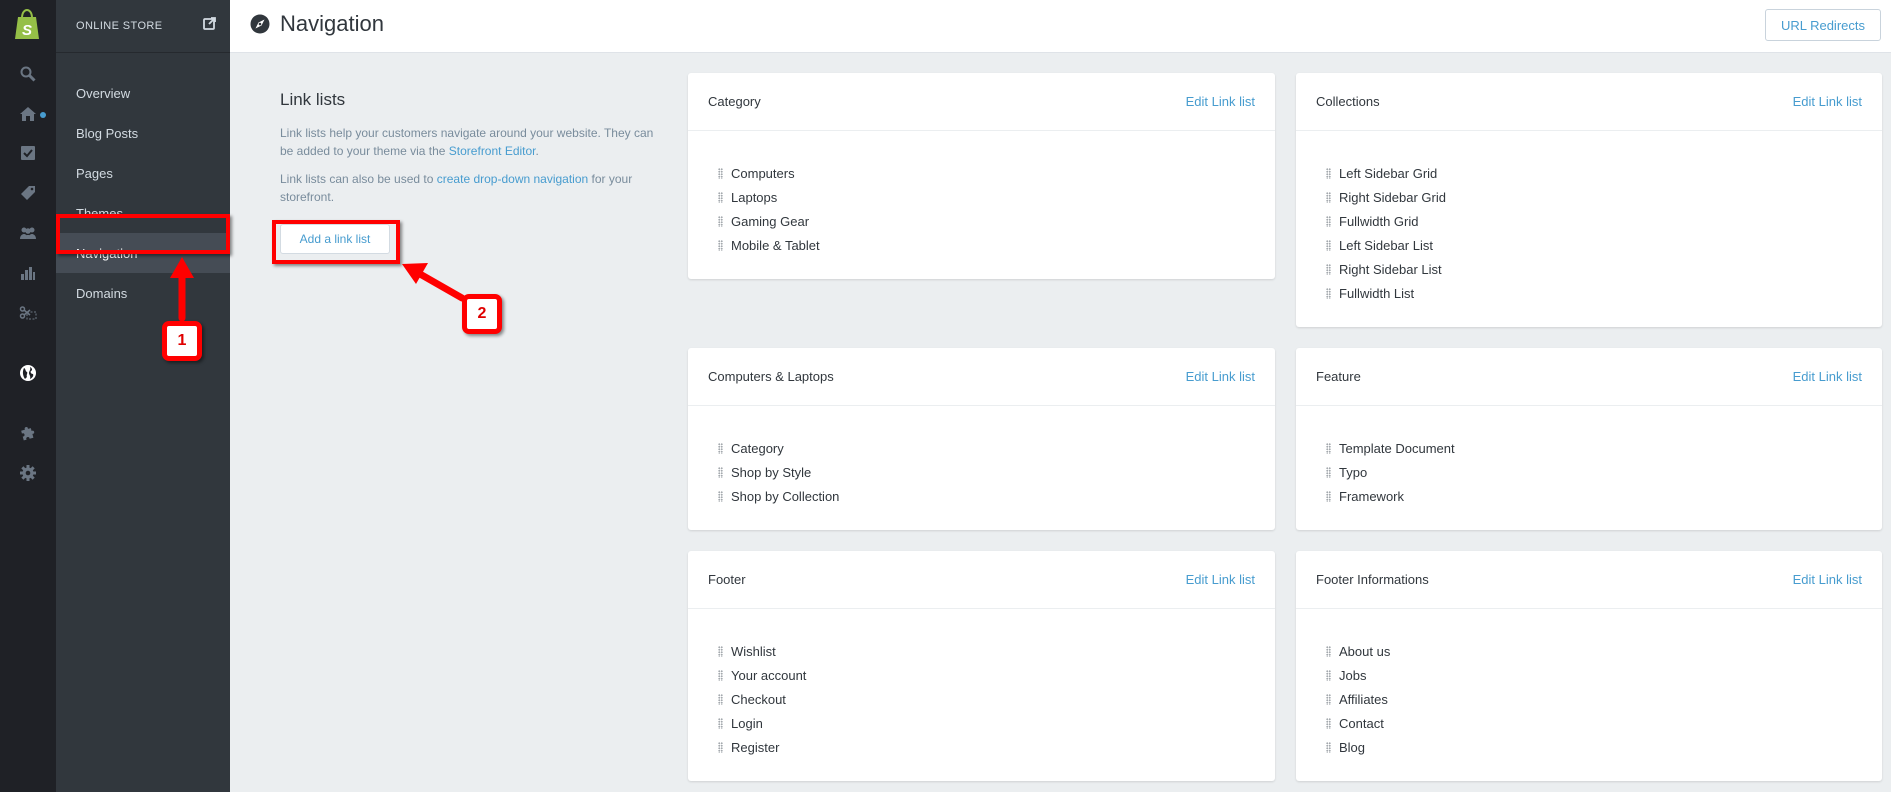 Image resolution: width=1891 pixels, height=792 pixels. I want to click on apps-puzzle-icon, so click(28, 433).